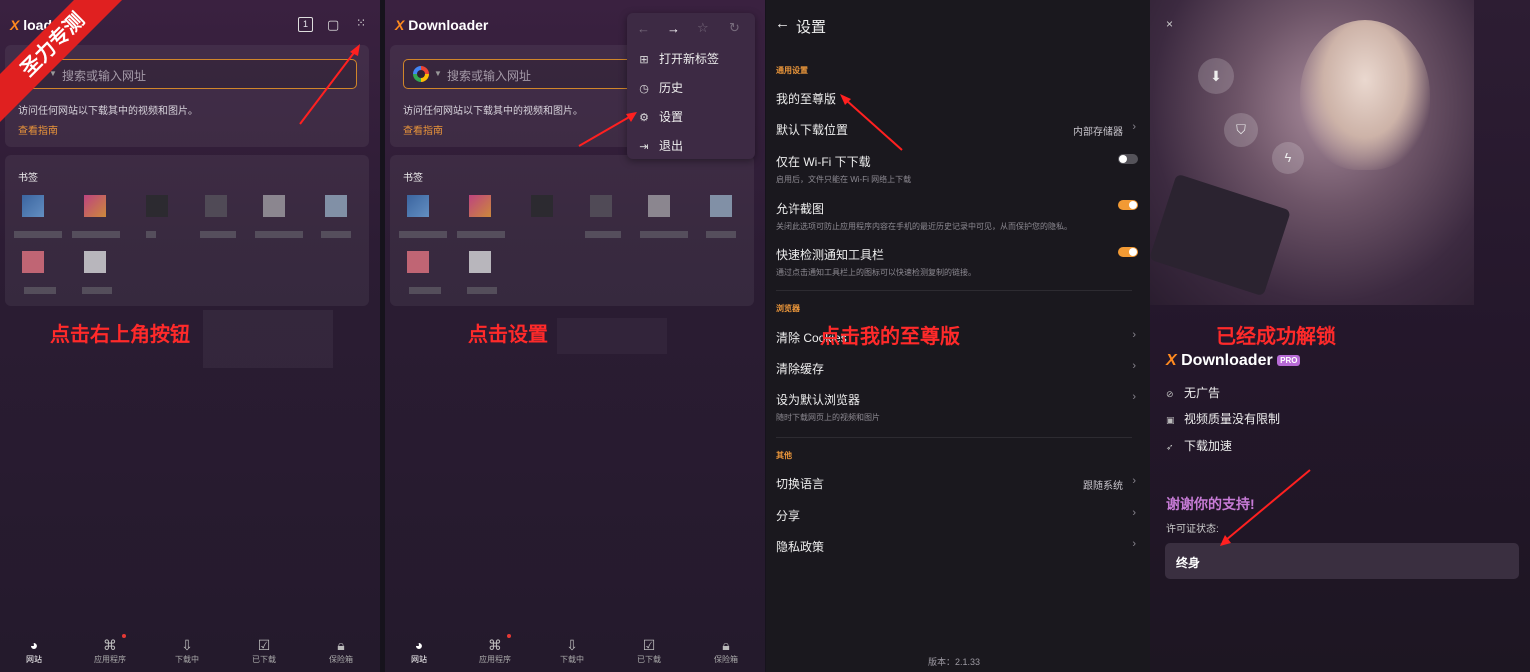  Describe the element at coordinates (1276, 337) in the screenshot. I see `annotation-text: 已经成功解锁` at that location.